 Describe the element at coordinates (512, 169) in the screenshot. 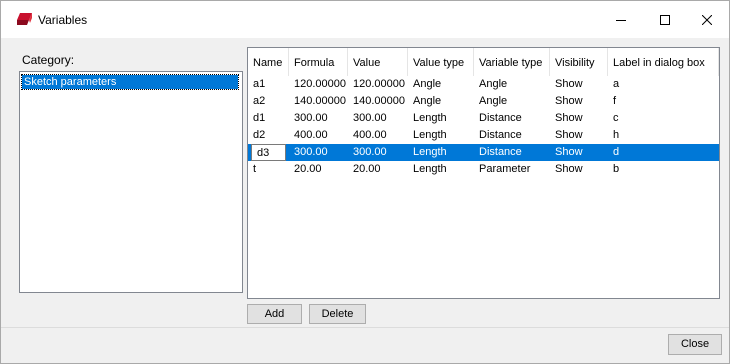

I see `table-cell: Parameter` at that location.